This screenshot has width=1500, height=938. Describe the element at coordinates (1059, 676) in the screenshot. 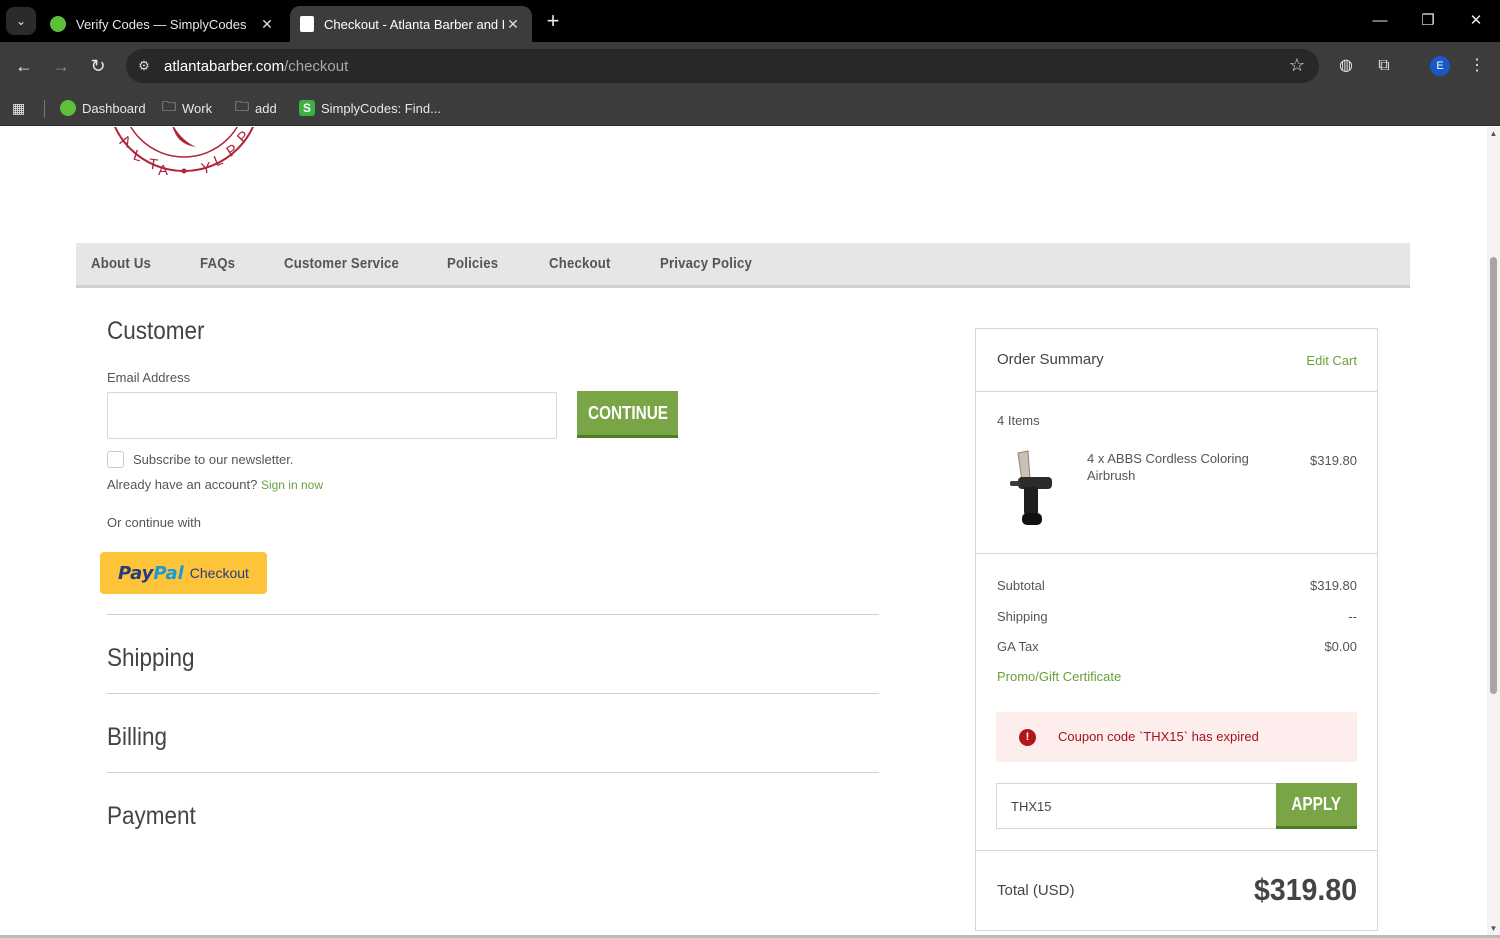

I see `promo-gift-certificate-link: Promo/Gift Certificate` at that location.